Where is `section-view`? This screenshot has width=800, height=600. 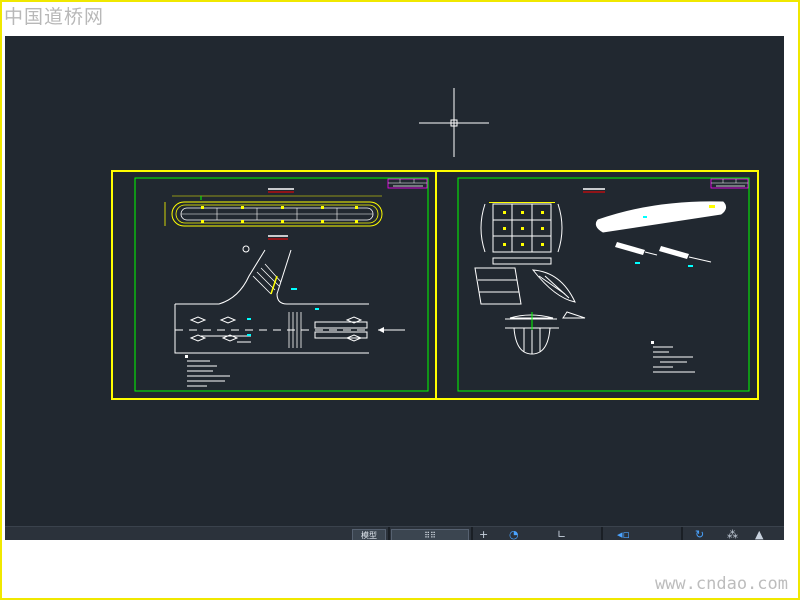 section-view is located at coordinates (545, 333).